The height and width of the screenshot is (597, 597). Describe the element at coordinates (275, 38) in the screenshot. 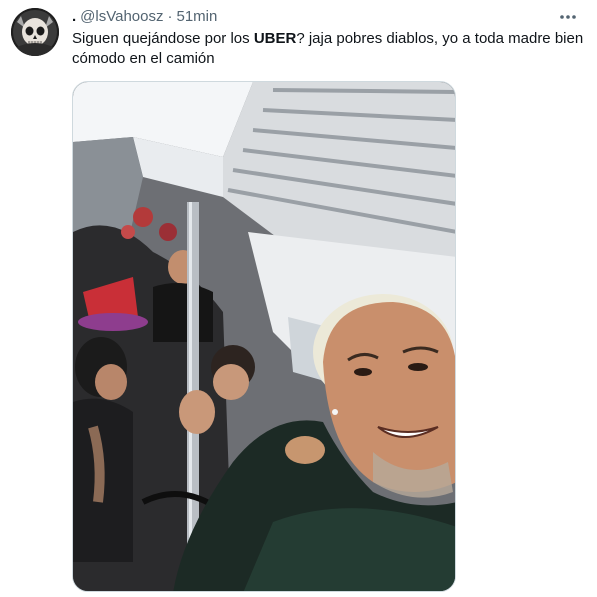

I see `tweet-text-bold: UBER` at that location.